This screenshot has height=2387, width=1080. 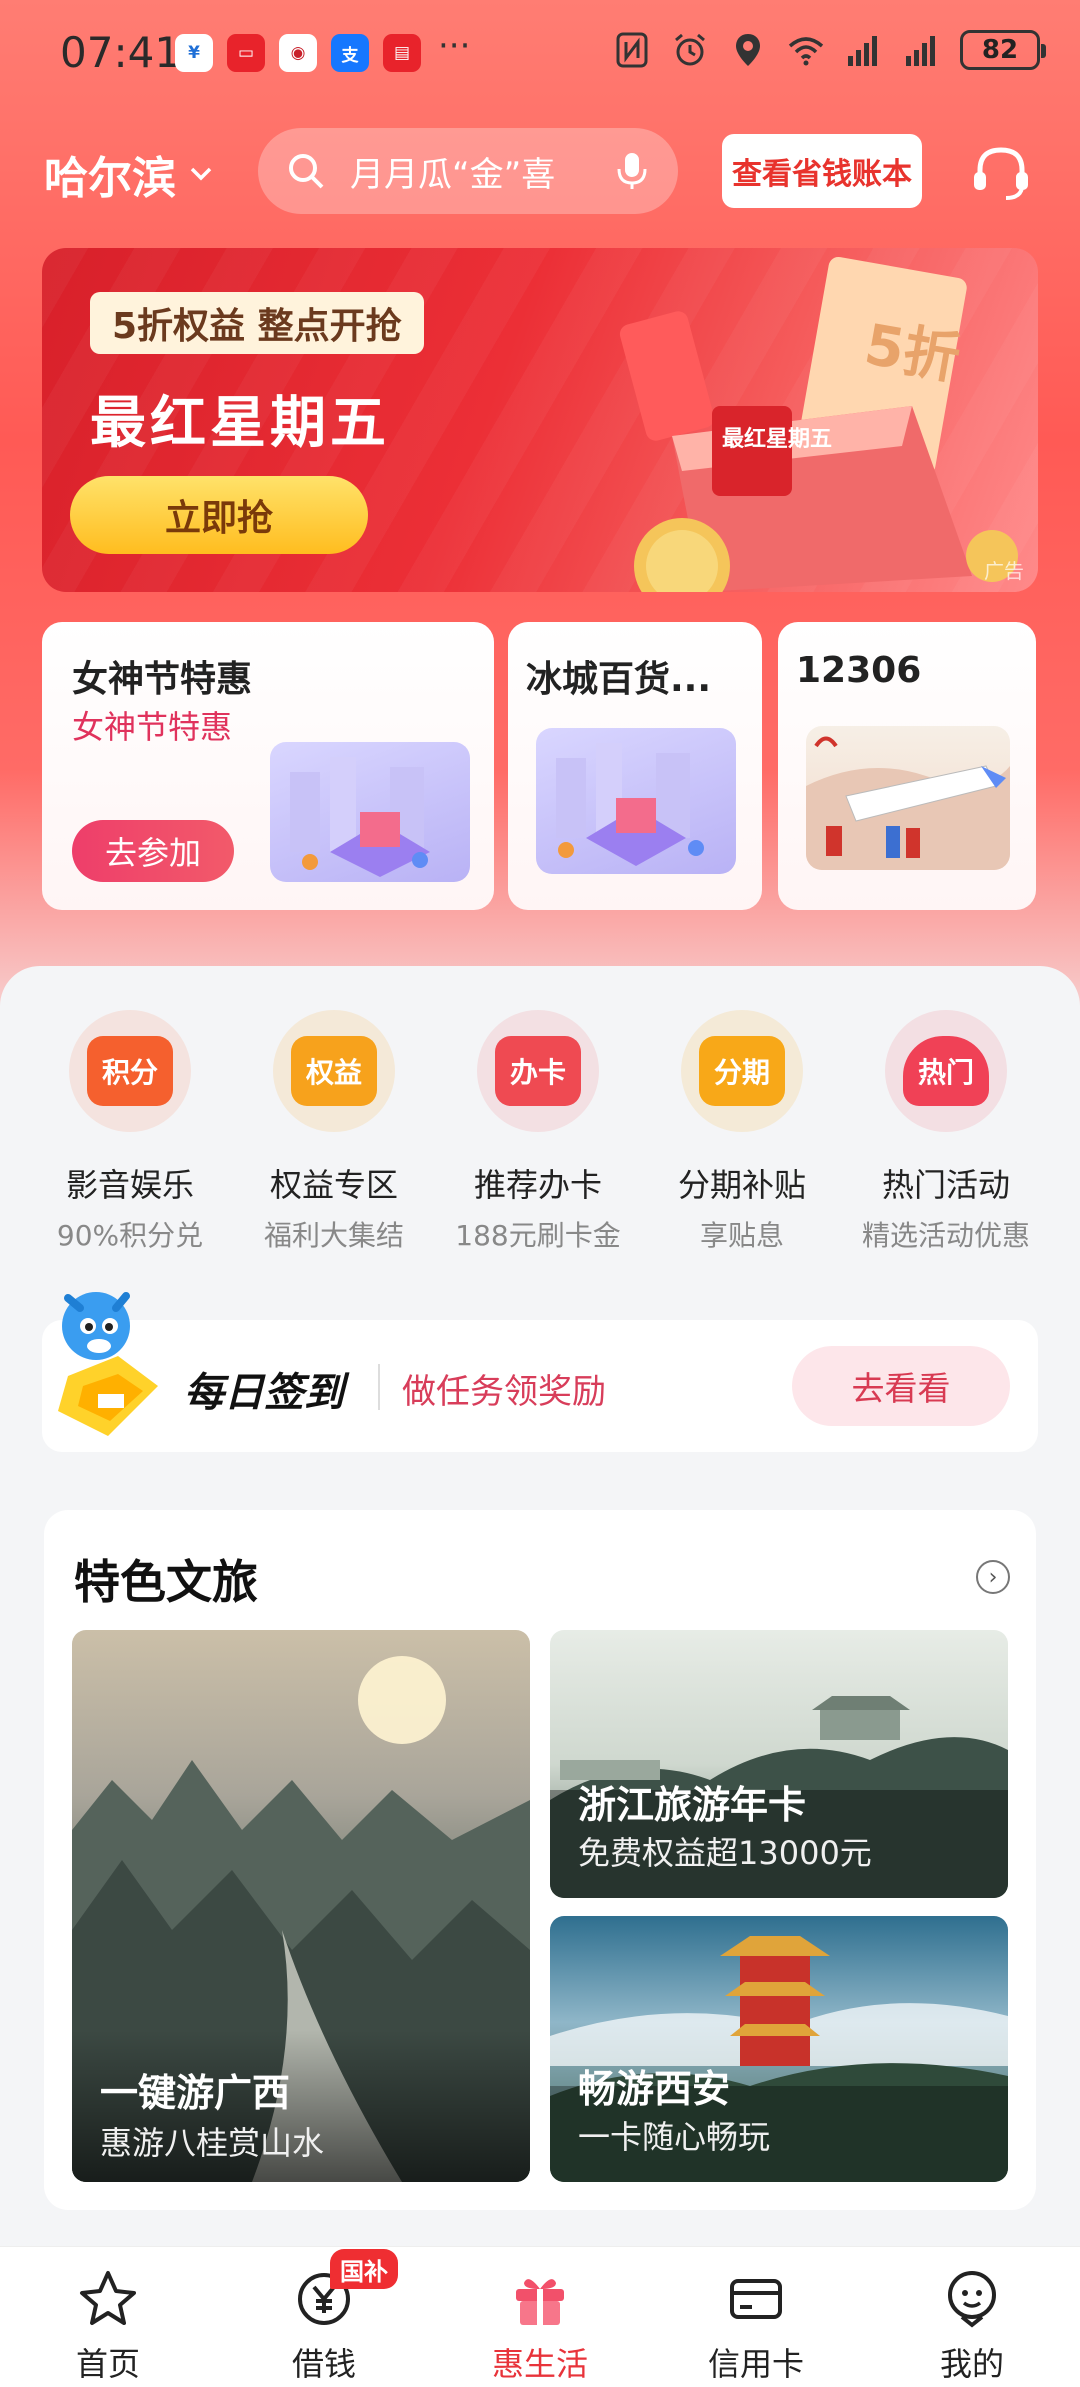 I want to click on tab-label: 首页, so click(x=107, y=2364).